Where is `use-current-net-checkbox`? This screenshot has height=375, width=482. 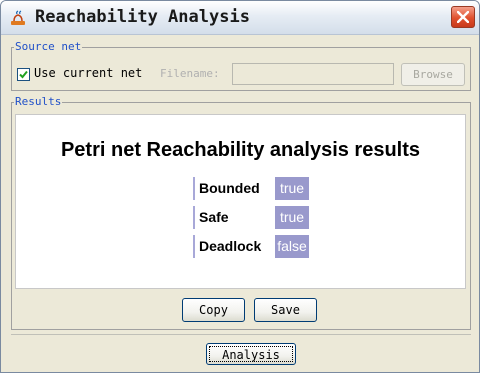 use-current-net-checkbox is located at coordinates (23, 74).